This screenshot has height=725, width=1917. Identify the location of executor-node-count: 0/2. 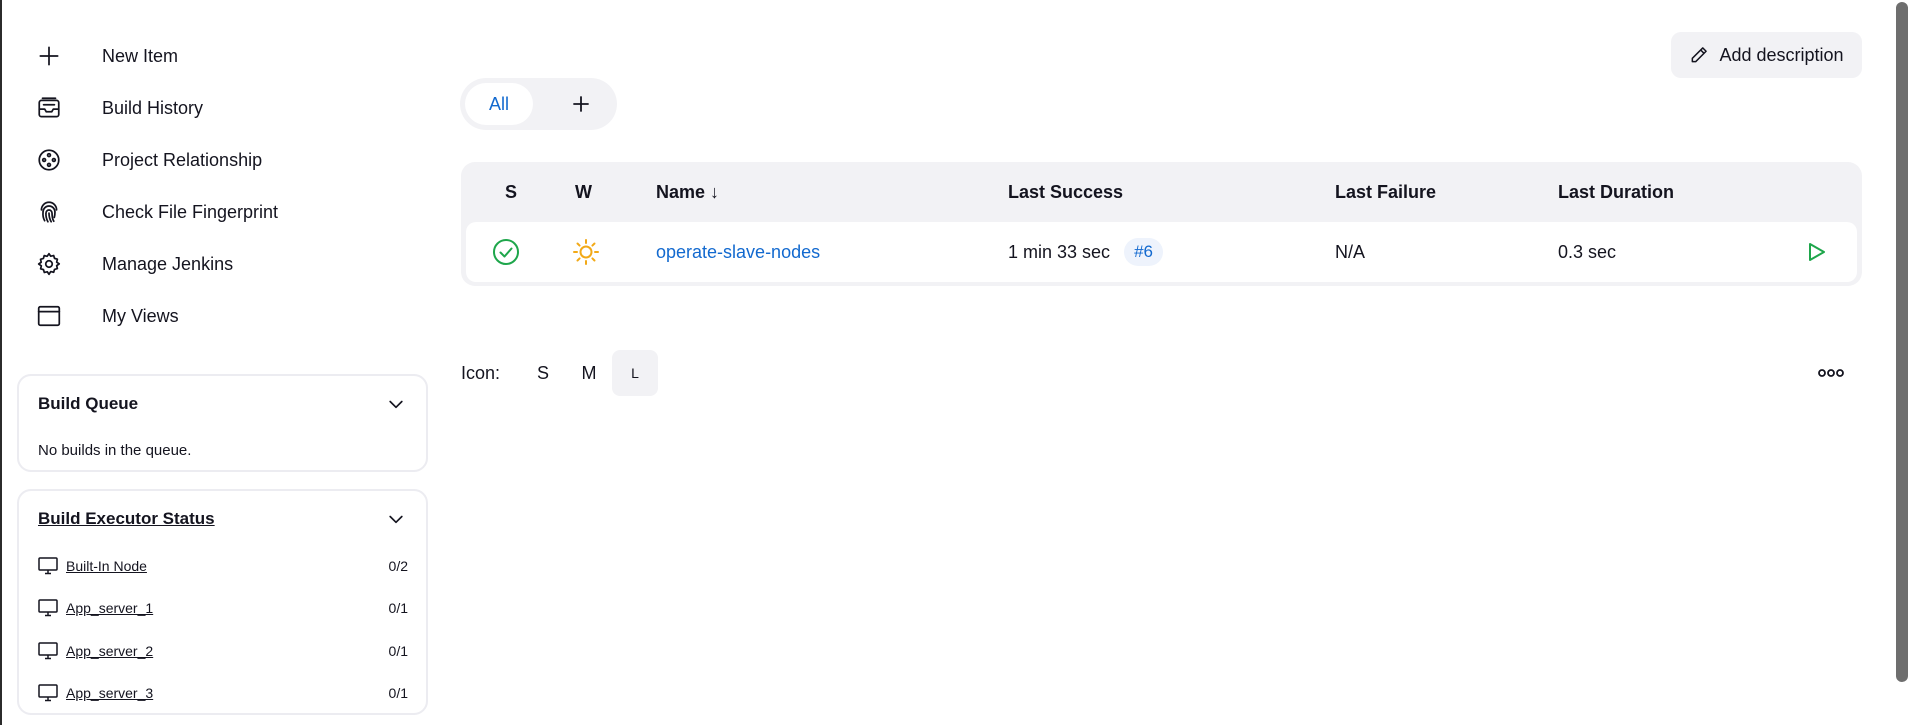
(398, 566).